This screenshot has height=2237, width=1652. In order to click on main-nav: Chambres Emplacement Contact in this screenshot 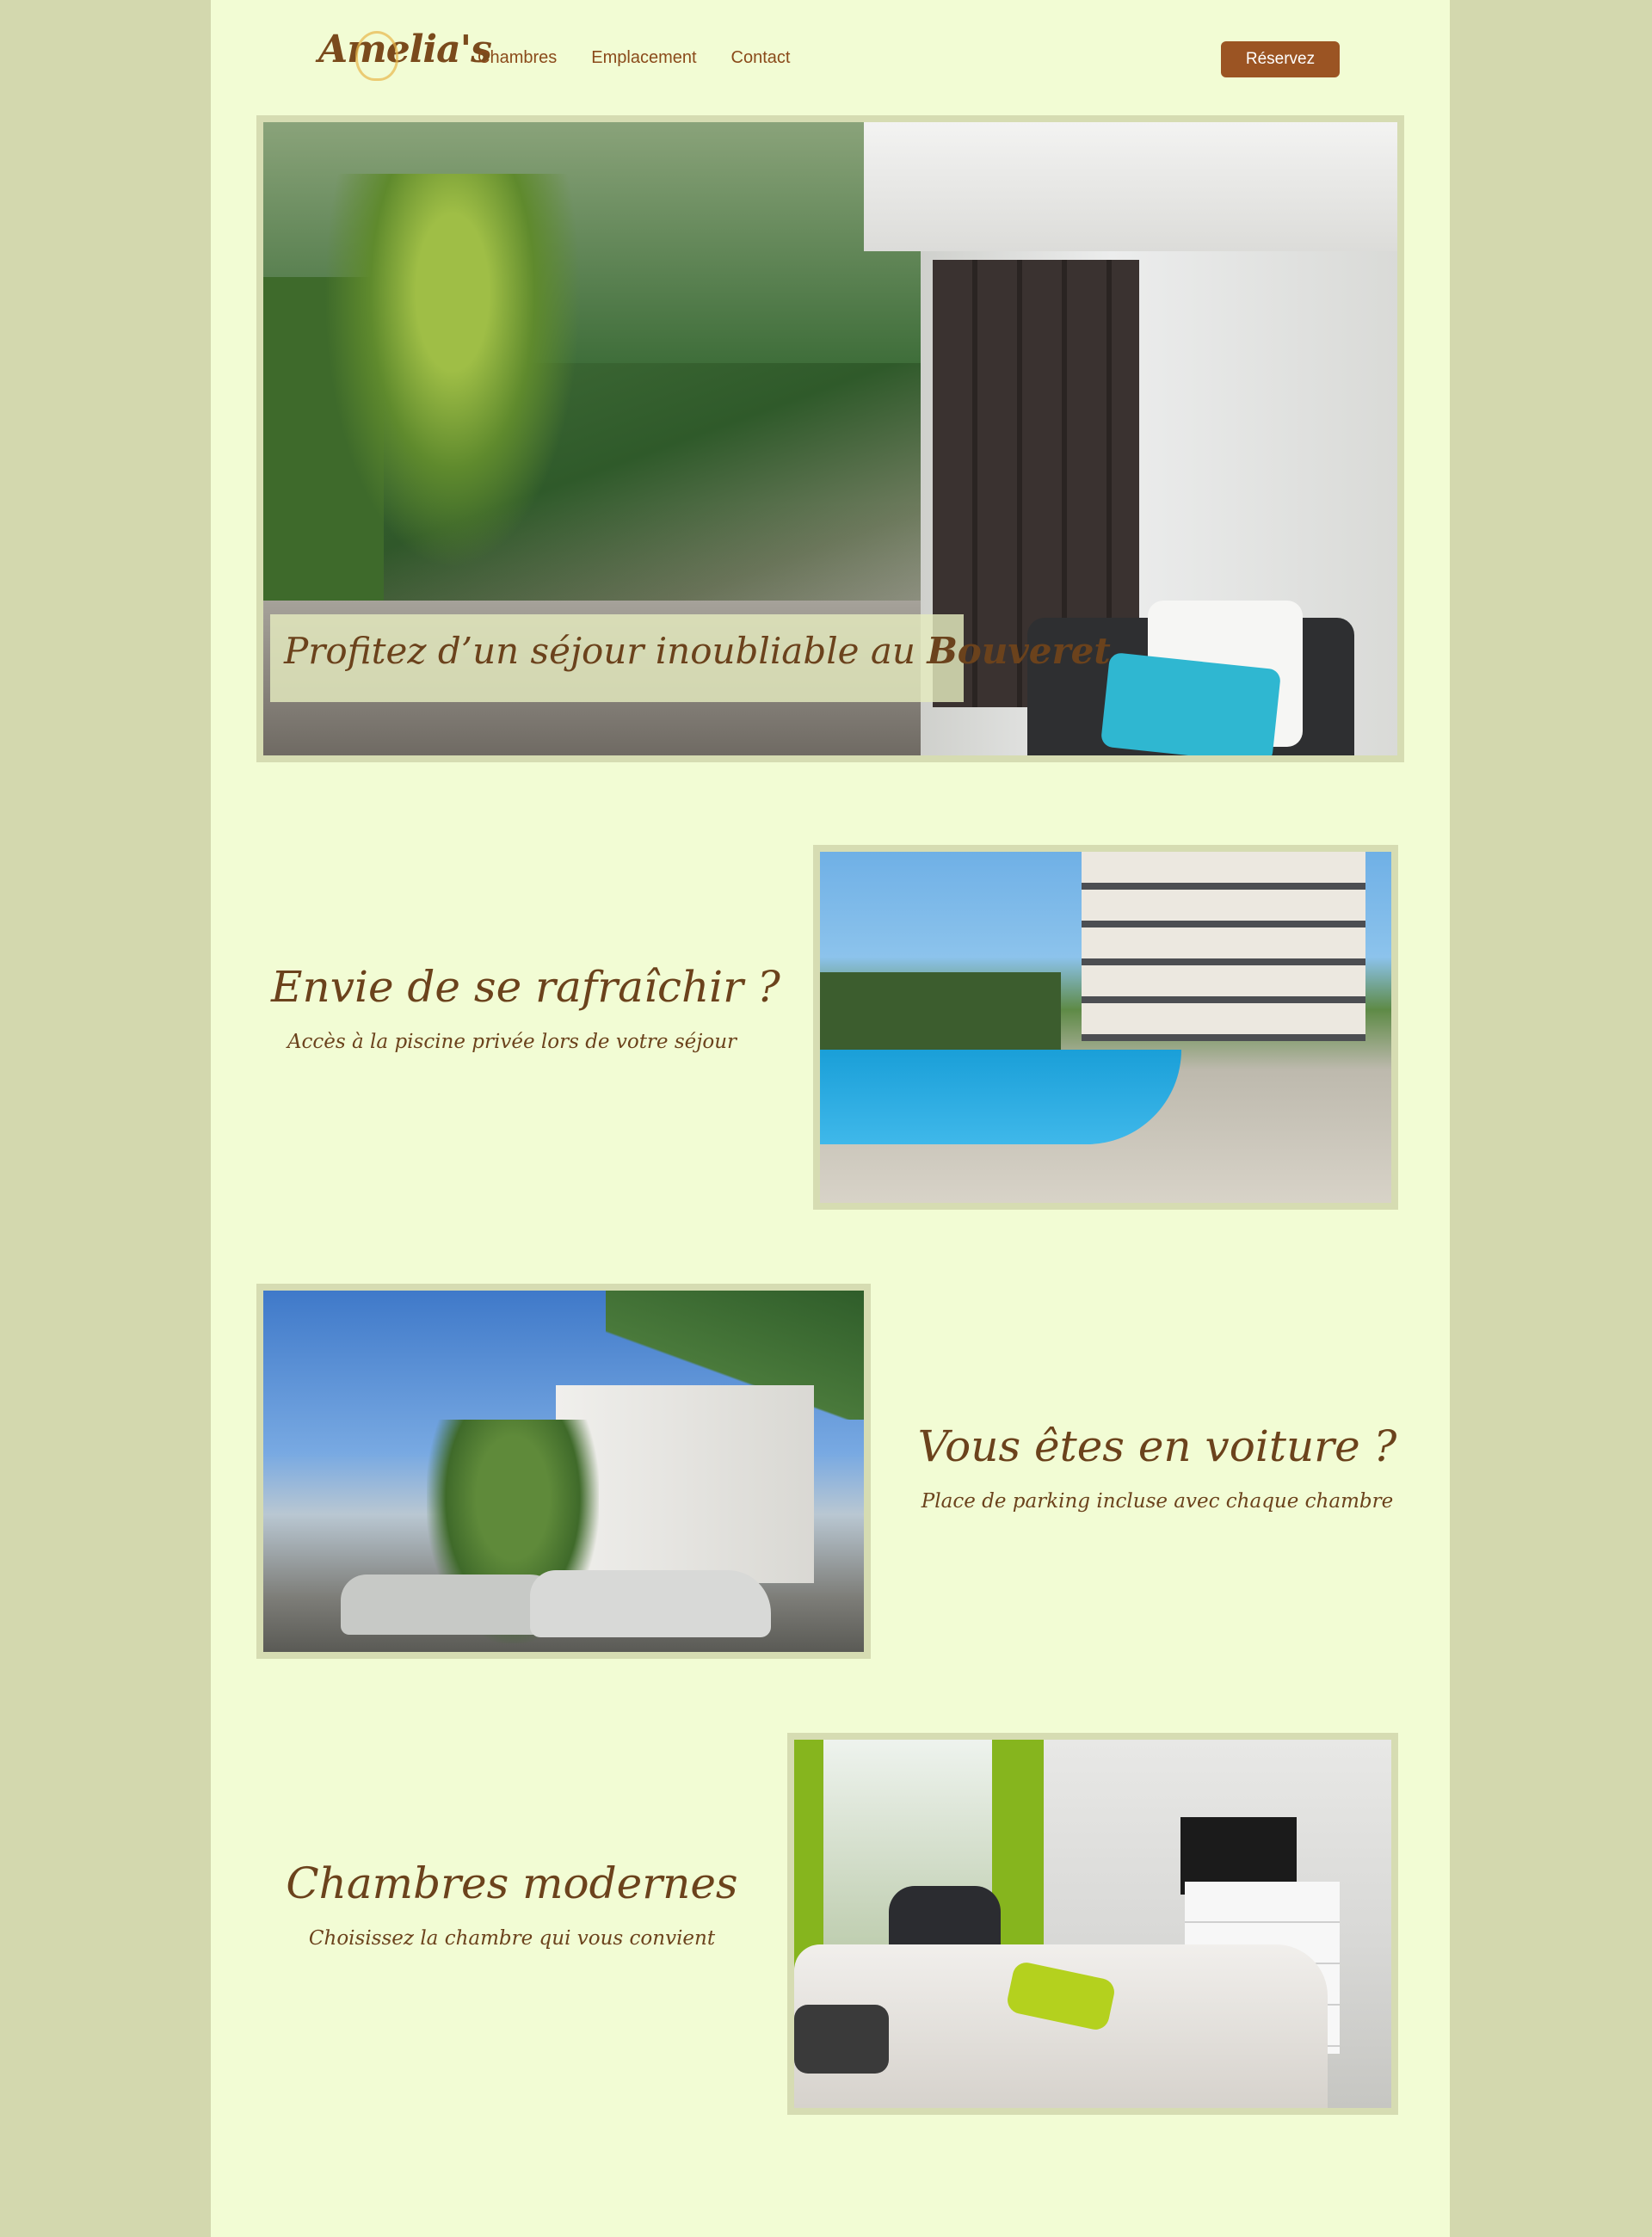, I will do `click(634, 58)`.